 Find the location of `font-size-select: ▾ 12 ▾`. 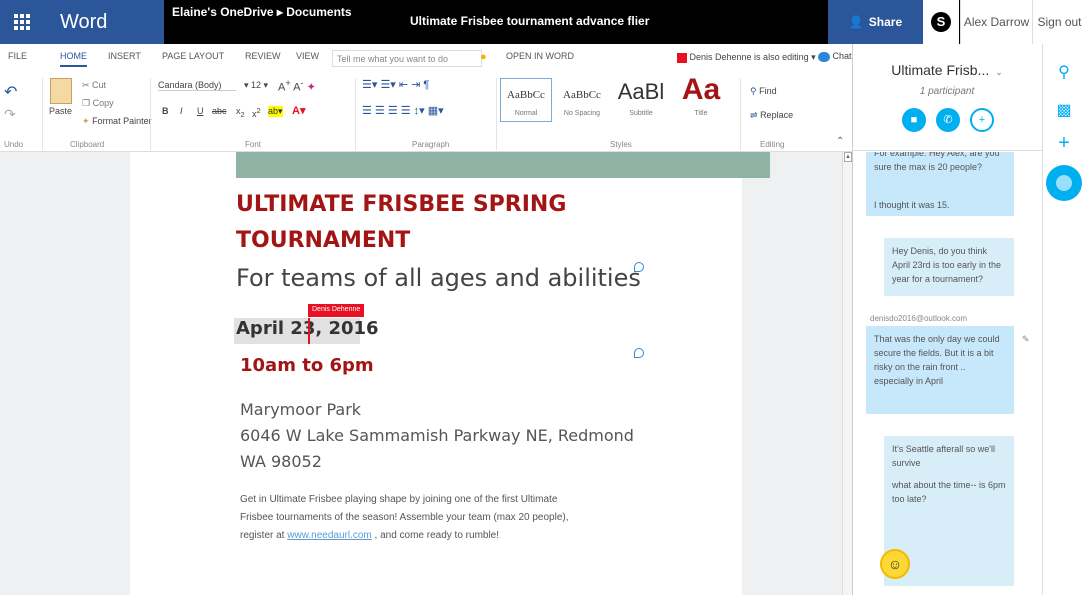

font-size-select: ▾ 12 ▾ is located at coordinates (256, 85).